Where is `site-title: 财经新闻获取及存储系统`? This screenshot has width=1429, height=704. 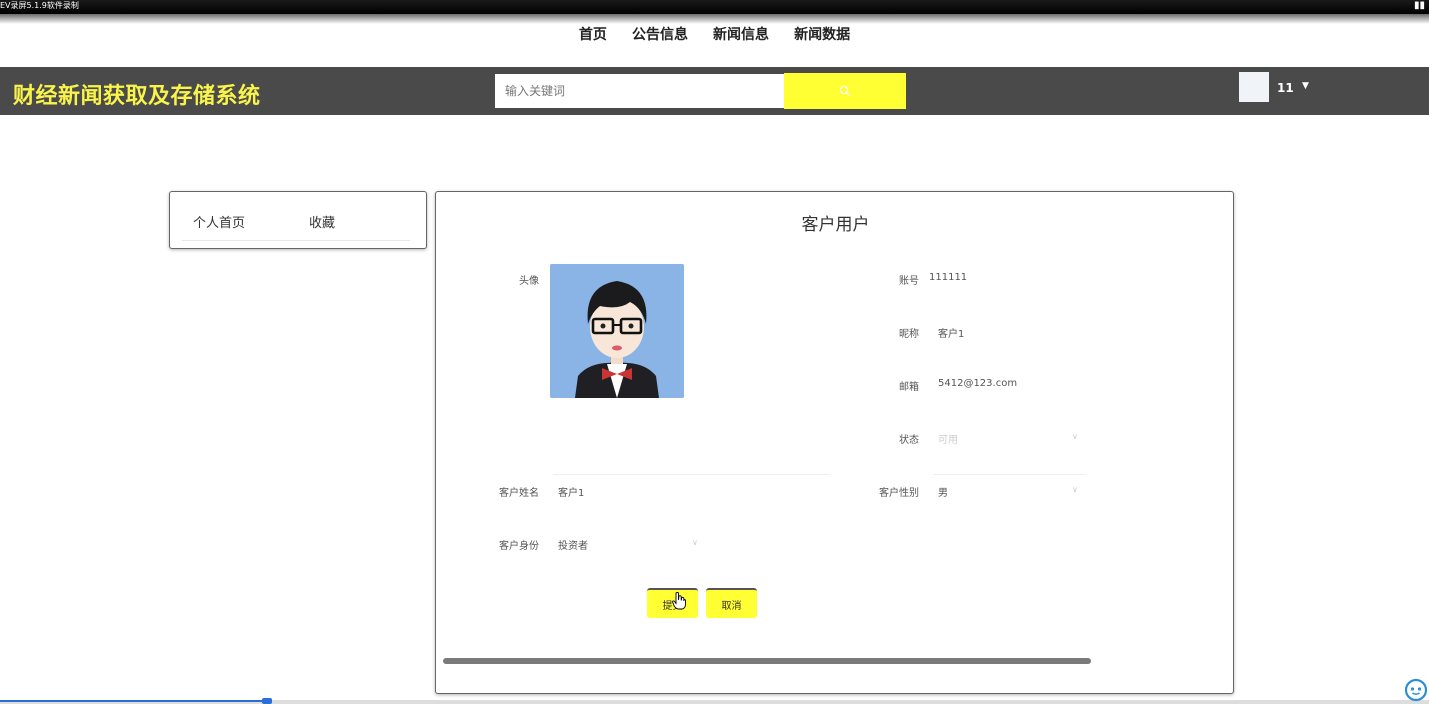
site-title: 财经新闻获取及存储系统 is located at coordinates (137, 96).